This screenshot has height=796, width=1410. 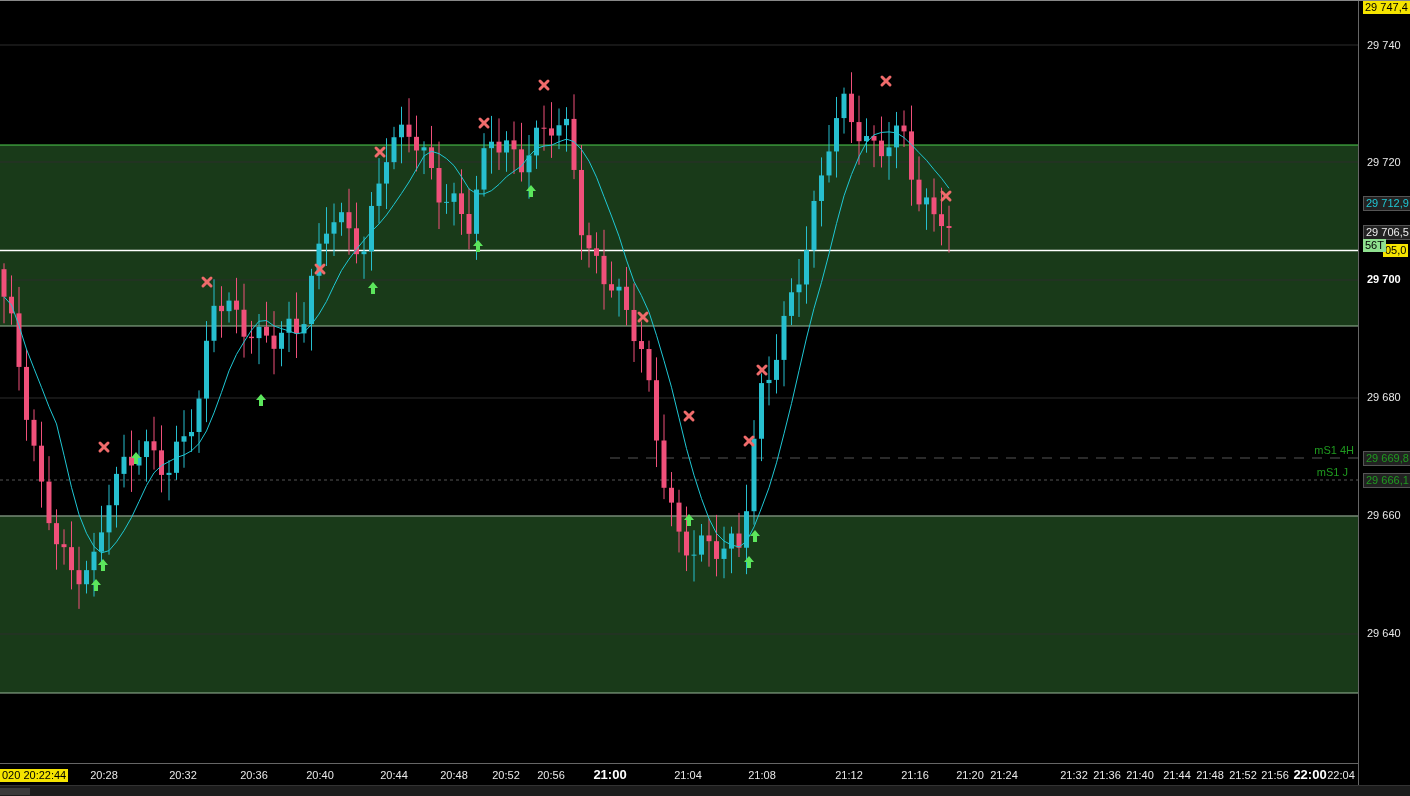 I want to click on scroll-thumb, so click(x=15, y=791).